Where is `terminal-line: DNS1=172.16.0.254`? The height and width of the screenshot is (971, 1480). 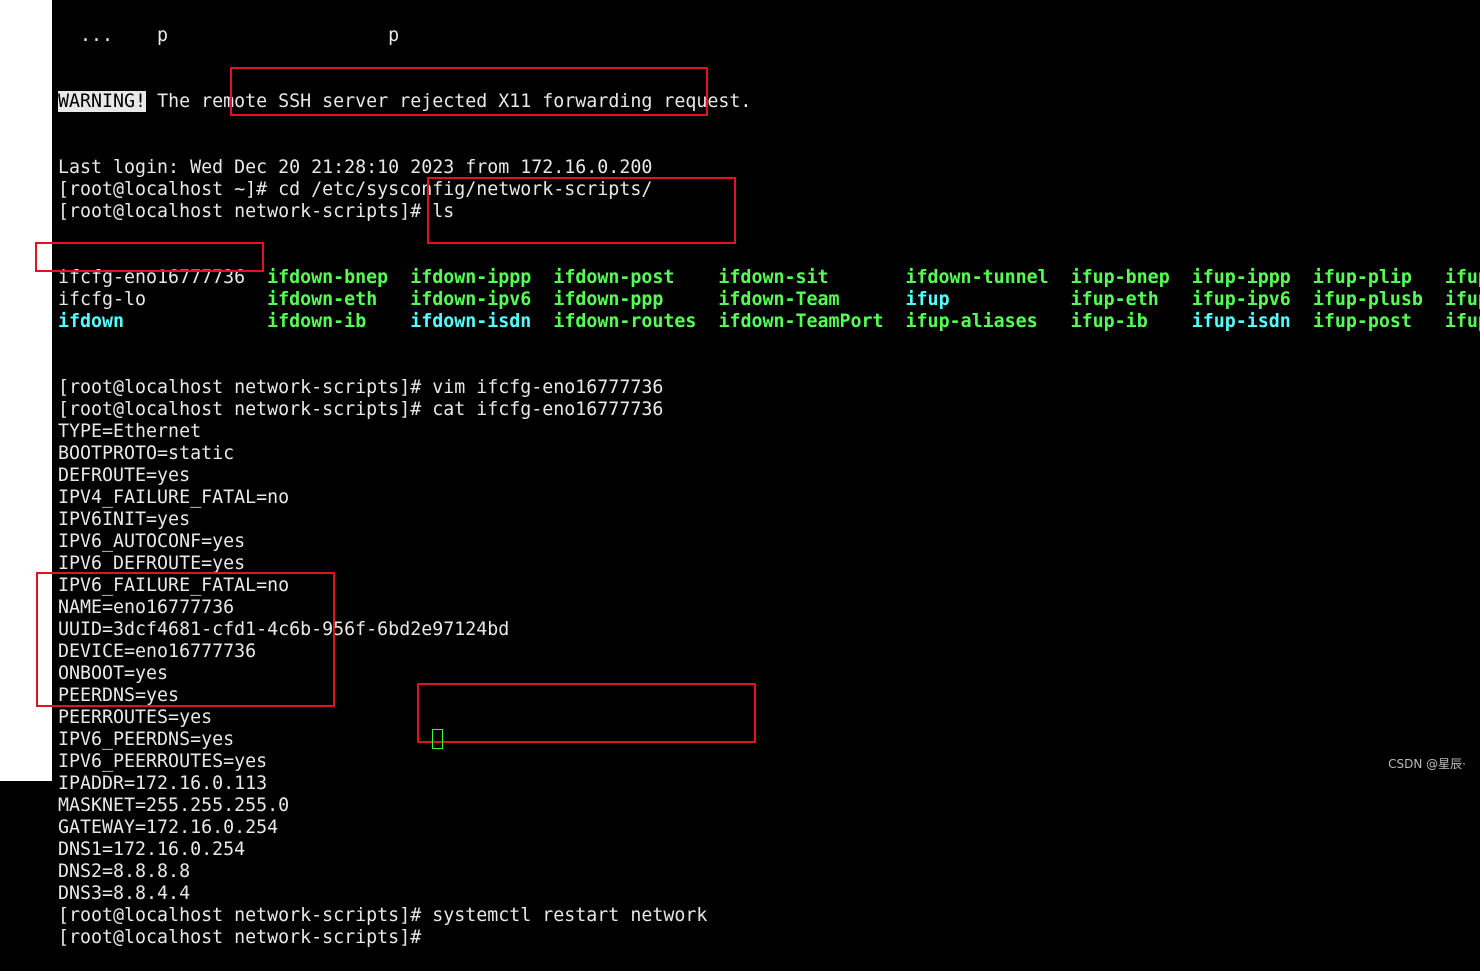
terminal-line: DNS1=172.16.0.254 is located at coordinates (152, 849).